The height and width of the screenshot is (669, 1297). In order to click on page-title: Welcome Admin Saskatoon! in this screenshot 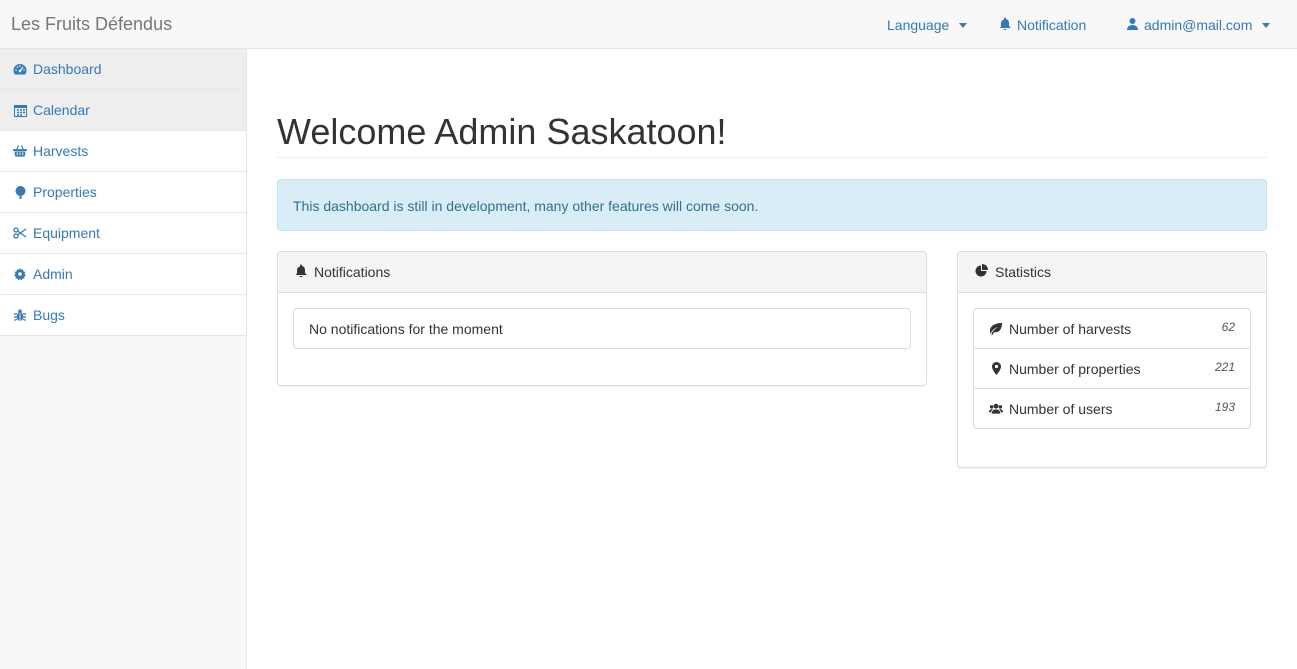, I will do `click(502, 131)`.